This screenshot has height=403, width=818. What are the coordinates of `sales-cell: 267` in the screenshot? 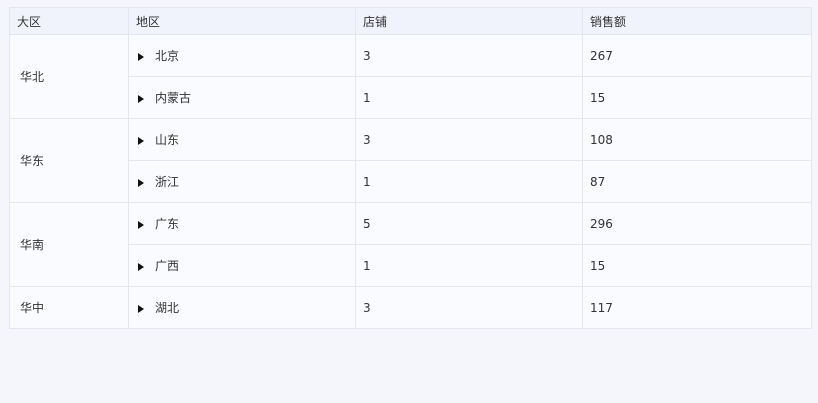 It's located at (697, 55).